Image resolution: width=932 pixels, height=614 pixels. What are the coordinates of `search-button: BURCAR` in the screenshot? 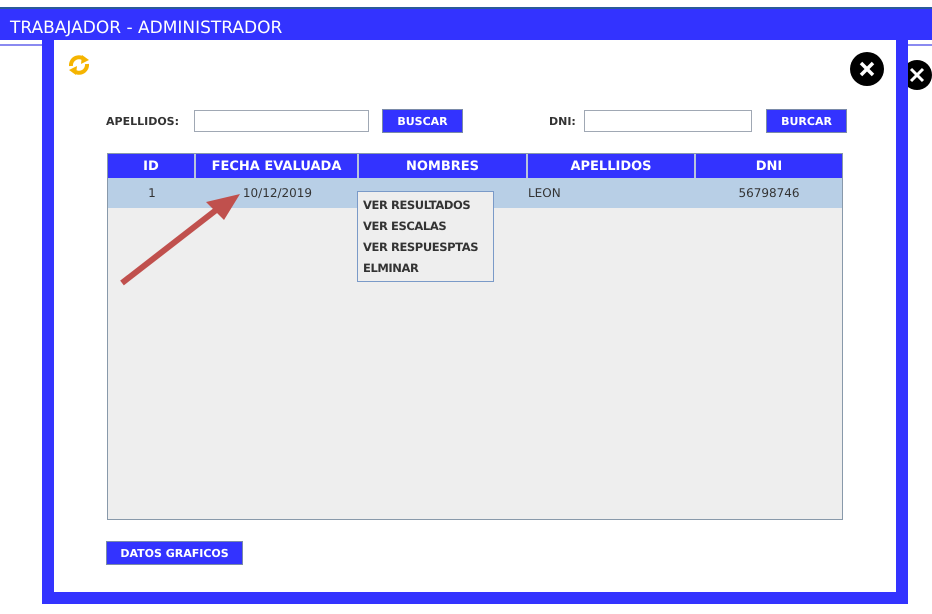 It's located at (806, 121).